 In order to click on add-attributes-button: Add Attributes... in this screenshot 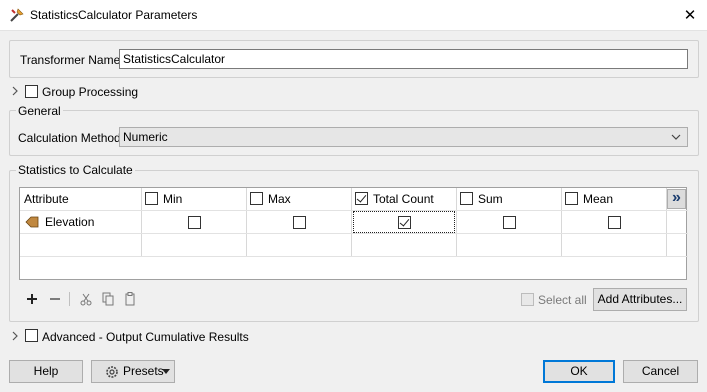, I will do `click(640, 299)`.